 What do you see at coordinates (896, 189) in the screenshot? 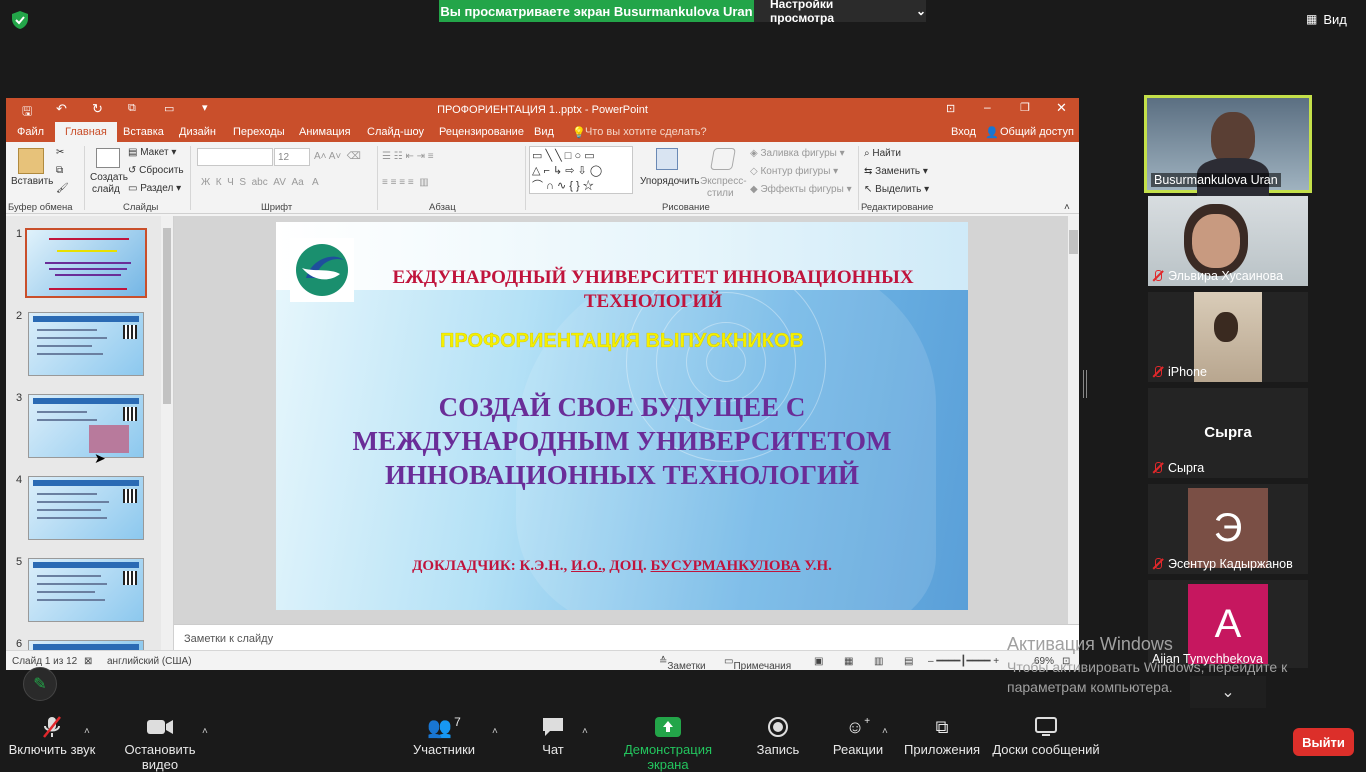
I see `select-button: ↖ Выделить ▾` at bounding box center [896, 189].